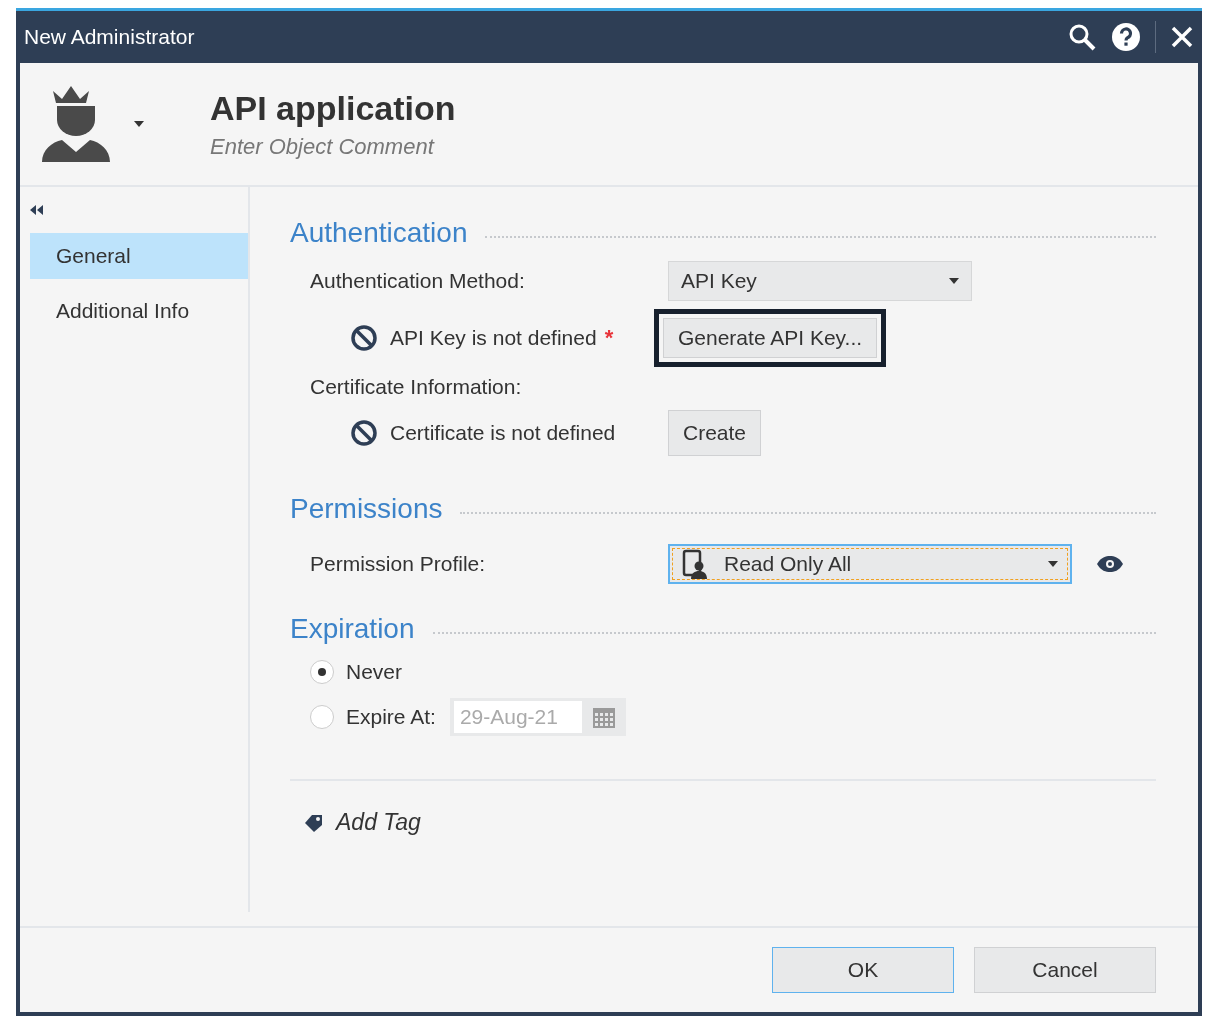 Image resolution: width=1210 pixels, height=1016 pixels. What do you see at coordinates (493, 338) in the screenshot?
I see `status-text: API Key is not defined` at bounding box center [493, 338].